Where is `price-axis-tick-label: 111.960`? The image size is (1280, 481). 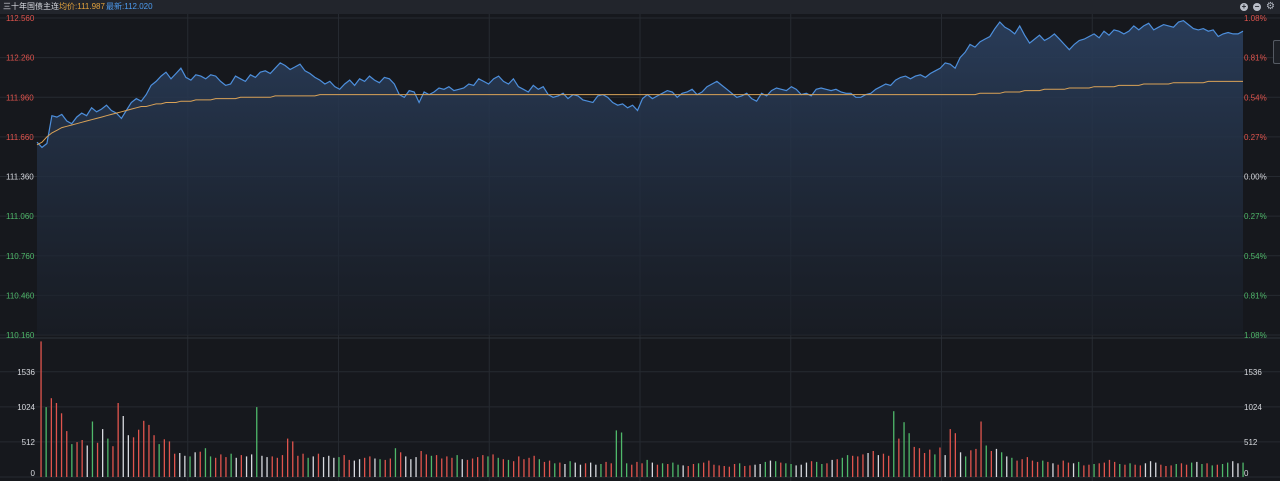
price-axis-tick-label: 111.960 is located at coordinates (20, 97).